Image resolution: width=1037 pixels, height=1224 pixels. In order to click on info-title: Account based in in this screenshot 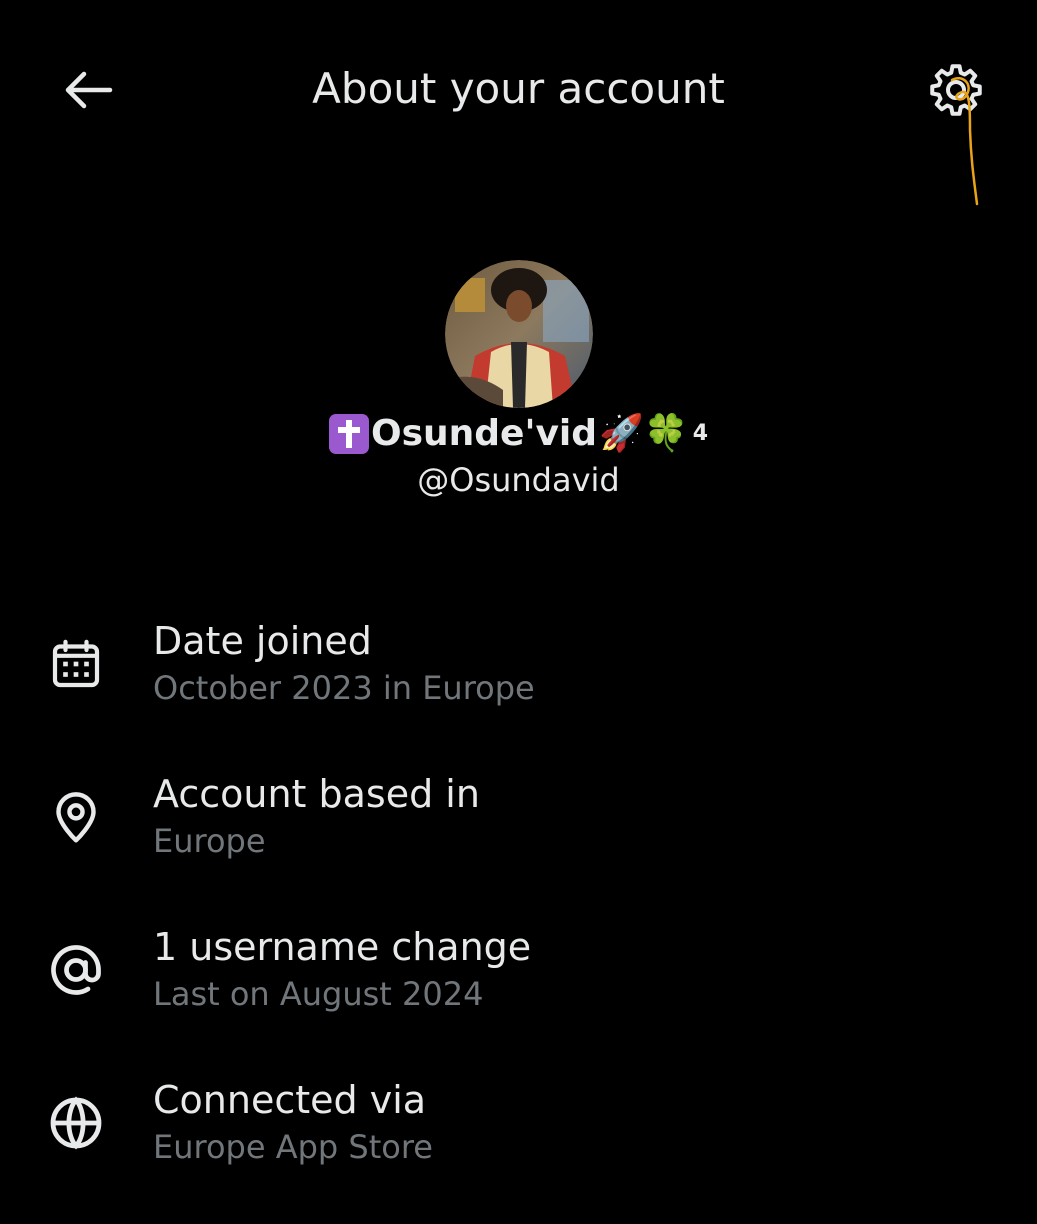, I will do `click(316, 794)`.